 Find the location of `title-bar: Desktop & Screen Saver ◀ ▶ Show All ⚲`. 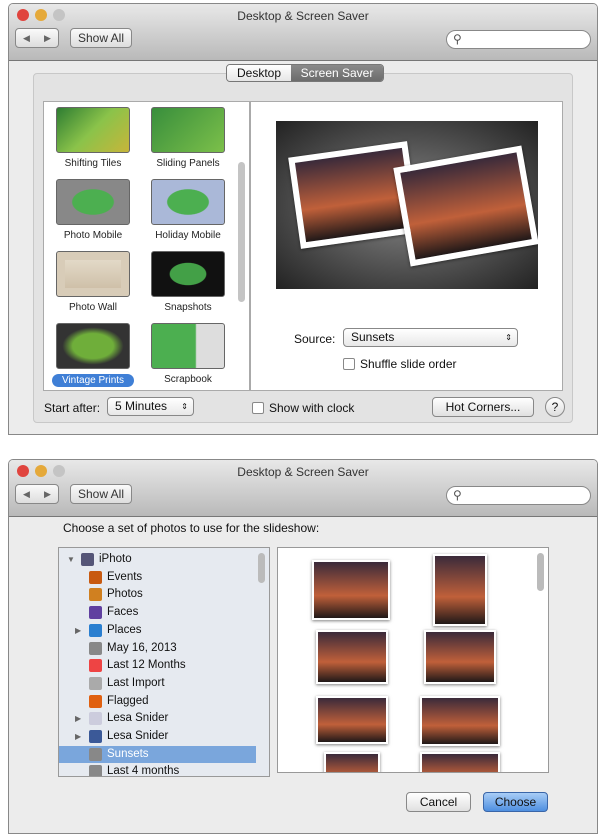

title-bar: Desktop & Screen Saver ◀ ▶ Show All ⚲ is located at coordinates (303, 32).